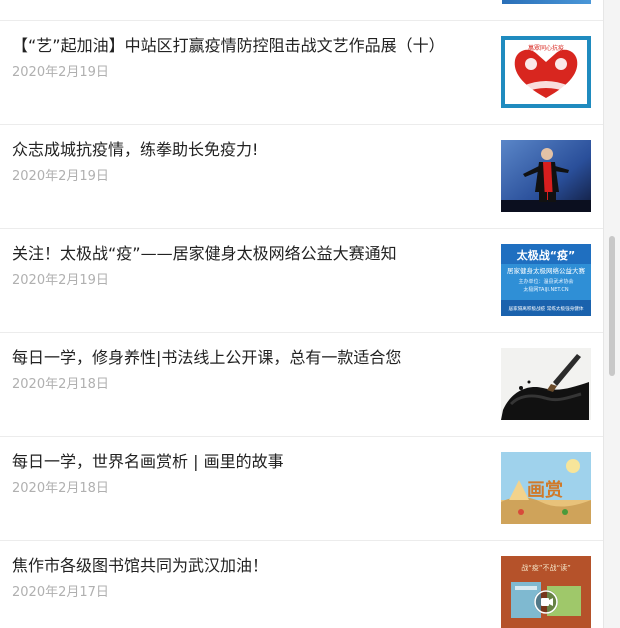  I want to click on article-thumbnail: 战“疫”不战“读”, so click(546, 592).